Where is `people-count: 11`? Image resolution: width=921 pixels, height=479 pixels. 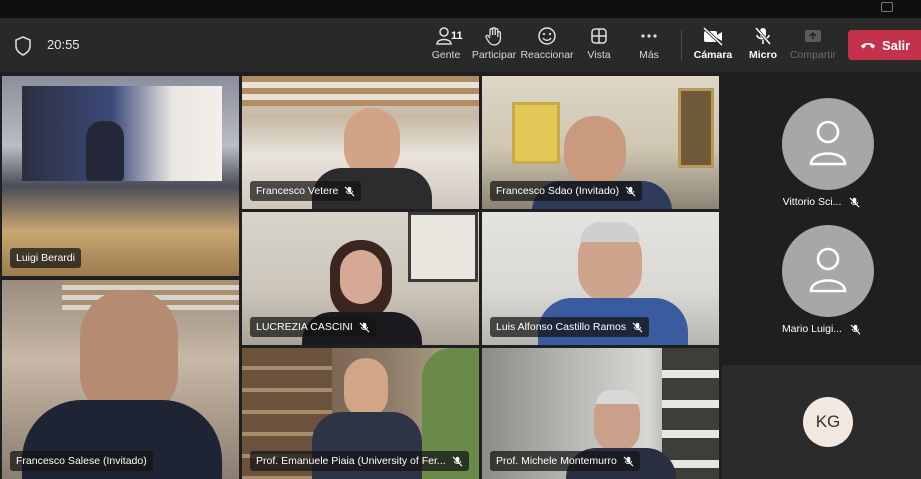 people-count: 11 is located at coordinates (457, 36).